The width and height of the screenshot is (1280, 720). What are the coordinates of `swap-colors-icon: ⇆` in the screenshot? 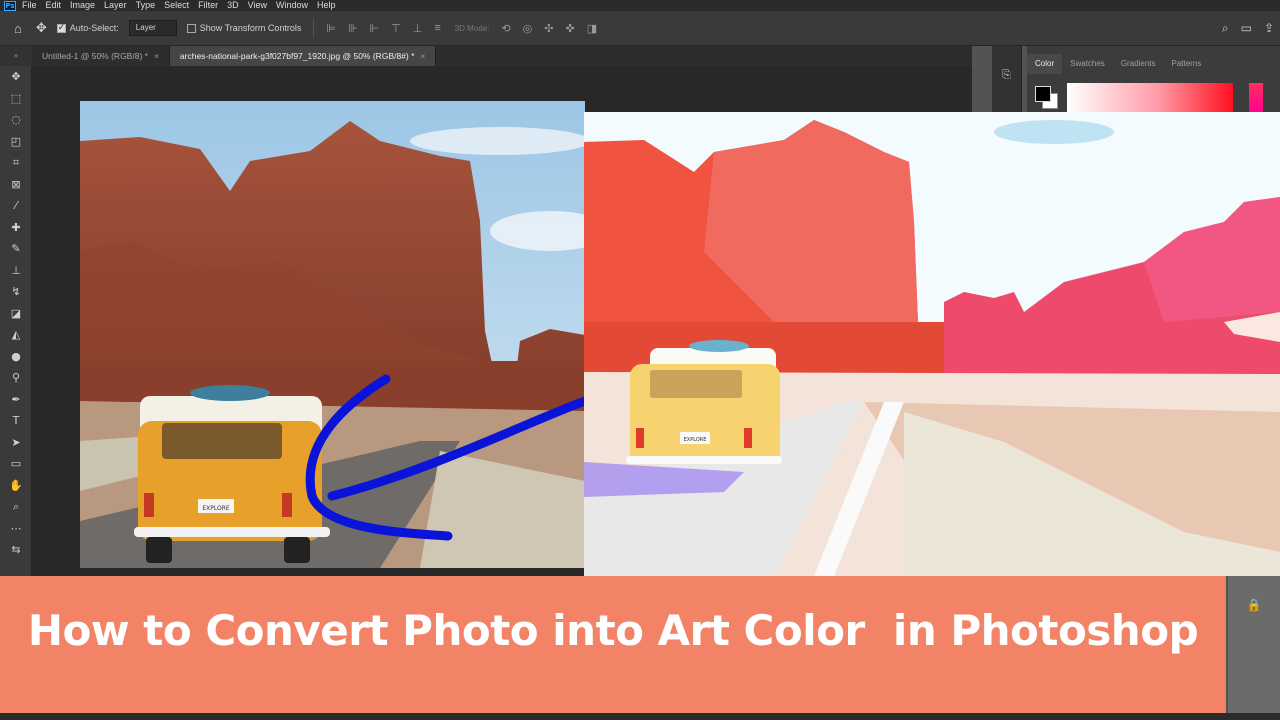 It's located at (16, 550).